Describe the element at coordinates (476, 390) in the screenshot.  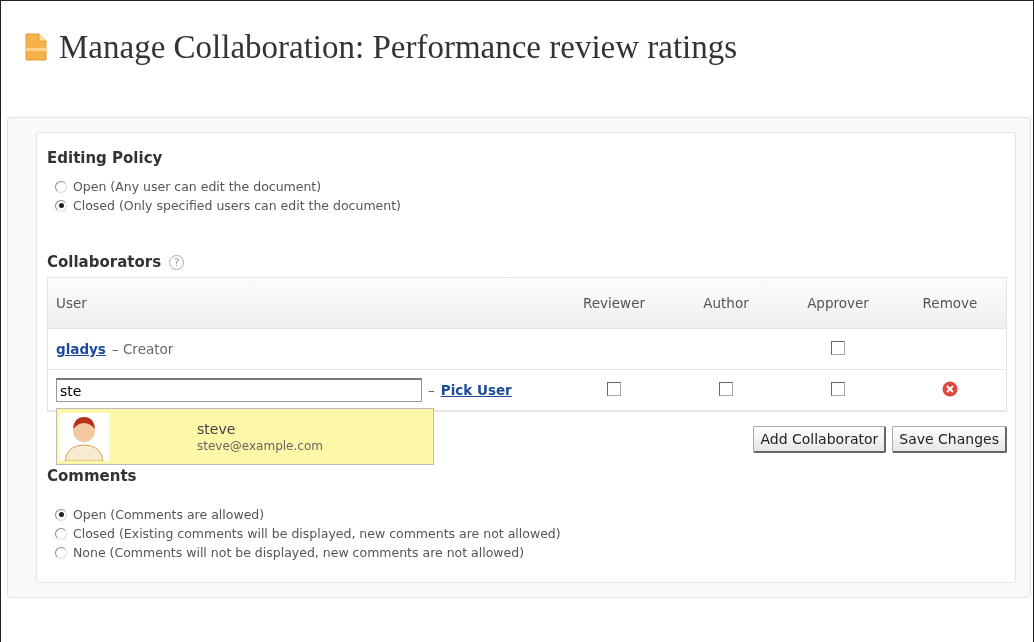
I see `pick-user-link: Pick User` at that location.